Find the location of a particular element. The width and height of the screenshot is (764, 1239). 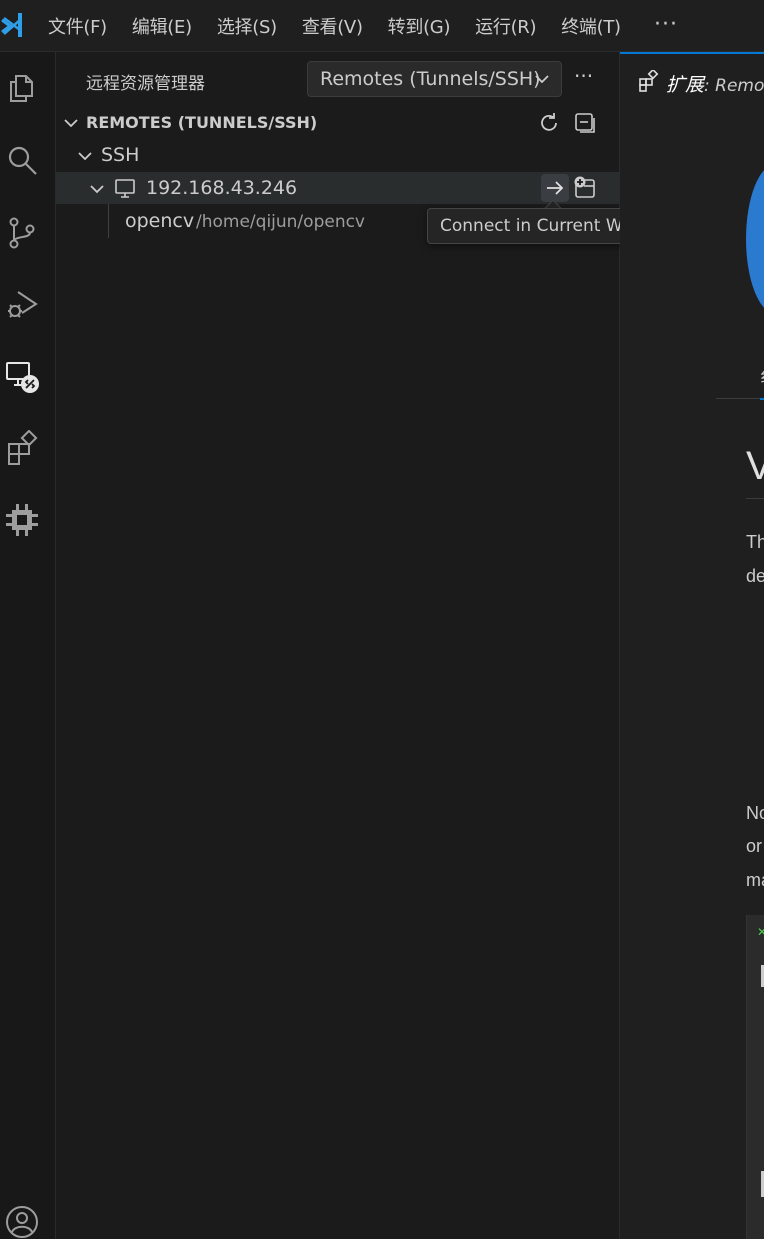

sidebar-more-button: ··· is located at coordinates (583, 76).